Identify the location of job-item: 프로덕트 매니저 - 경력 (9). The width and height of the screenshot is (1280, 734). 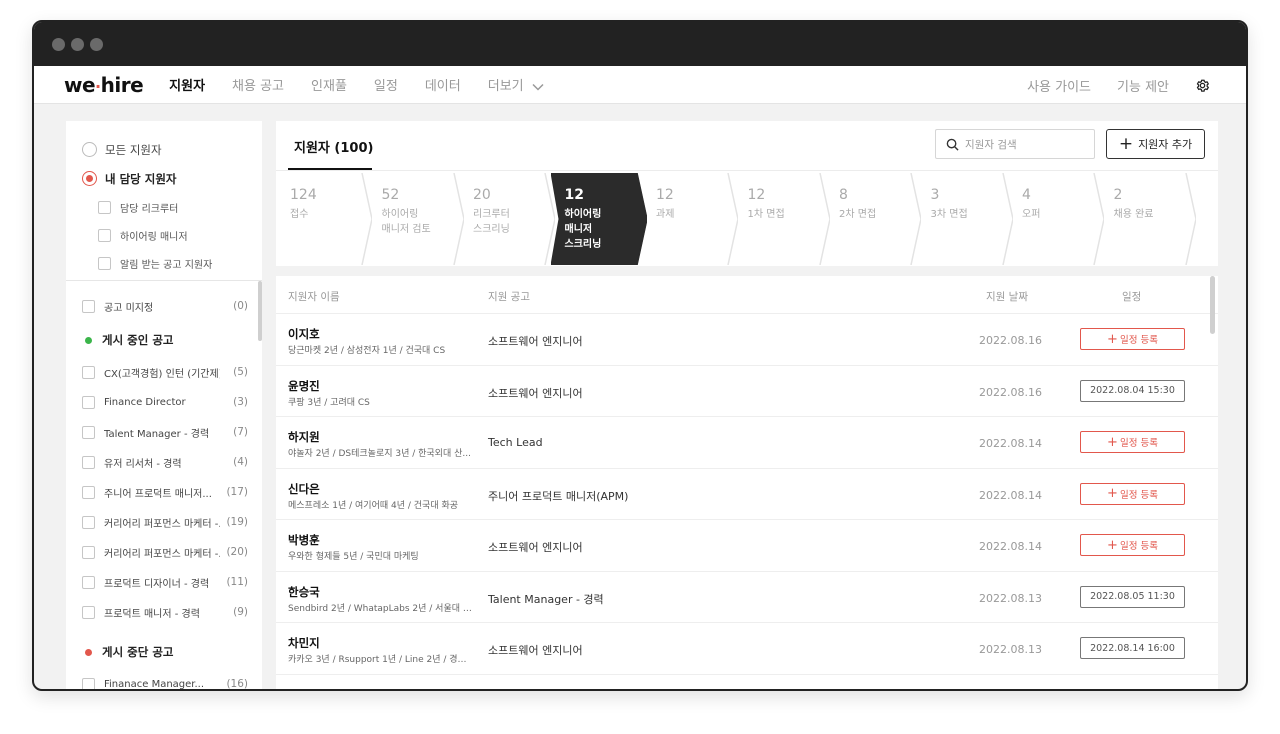
(165, 612).